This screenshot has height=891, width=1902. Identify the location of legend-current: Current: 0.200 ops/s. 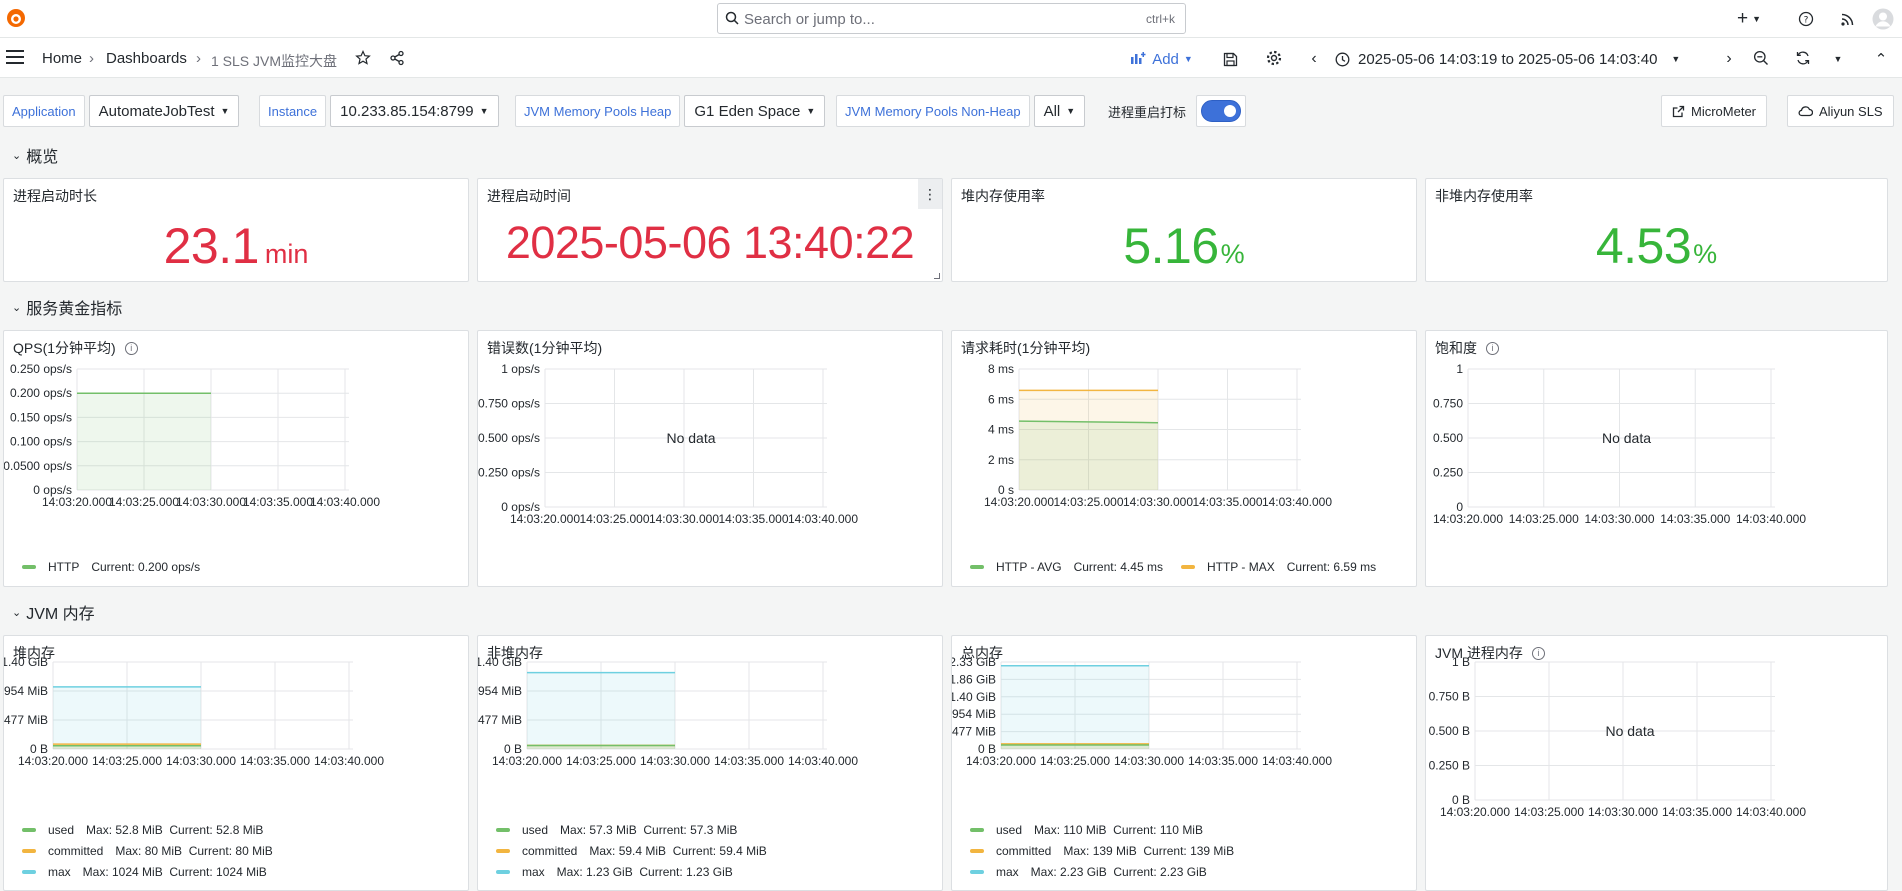
(146, 567).